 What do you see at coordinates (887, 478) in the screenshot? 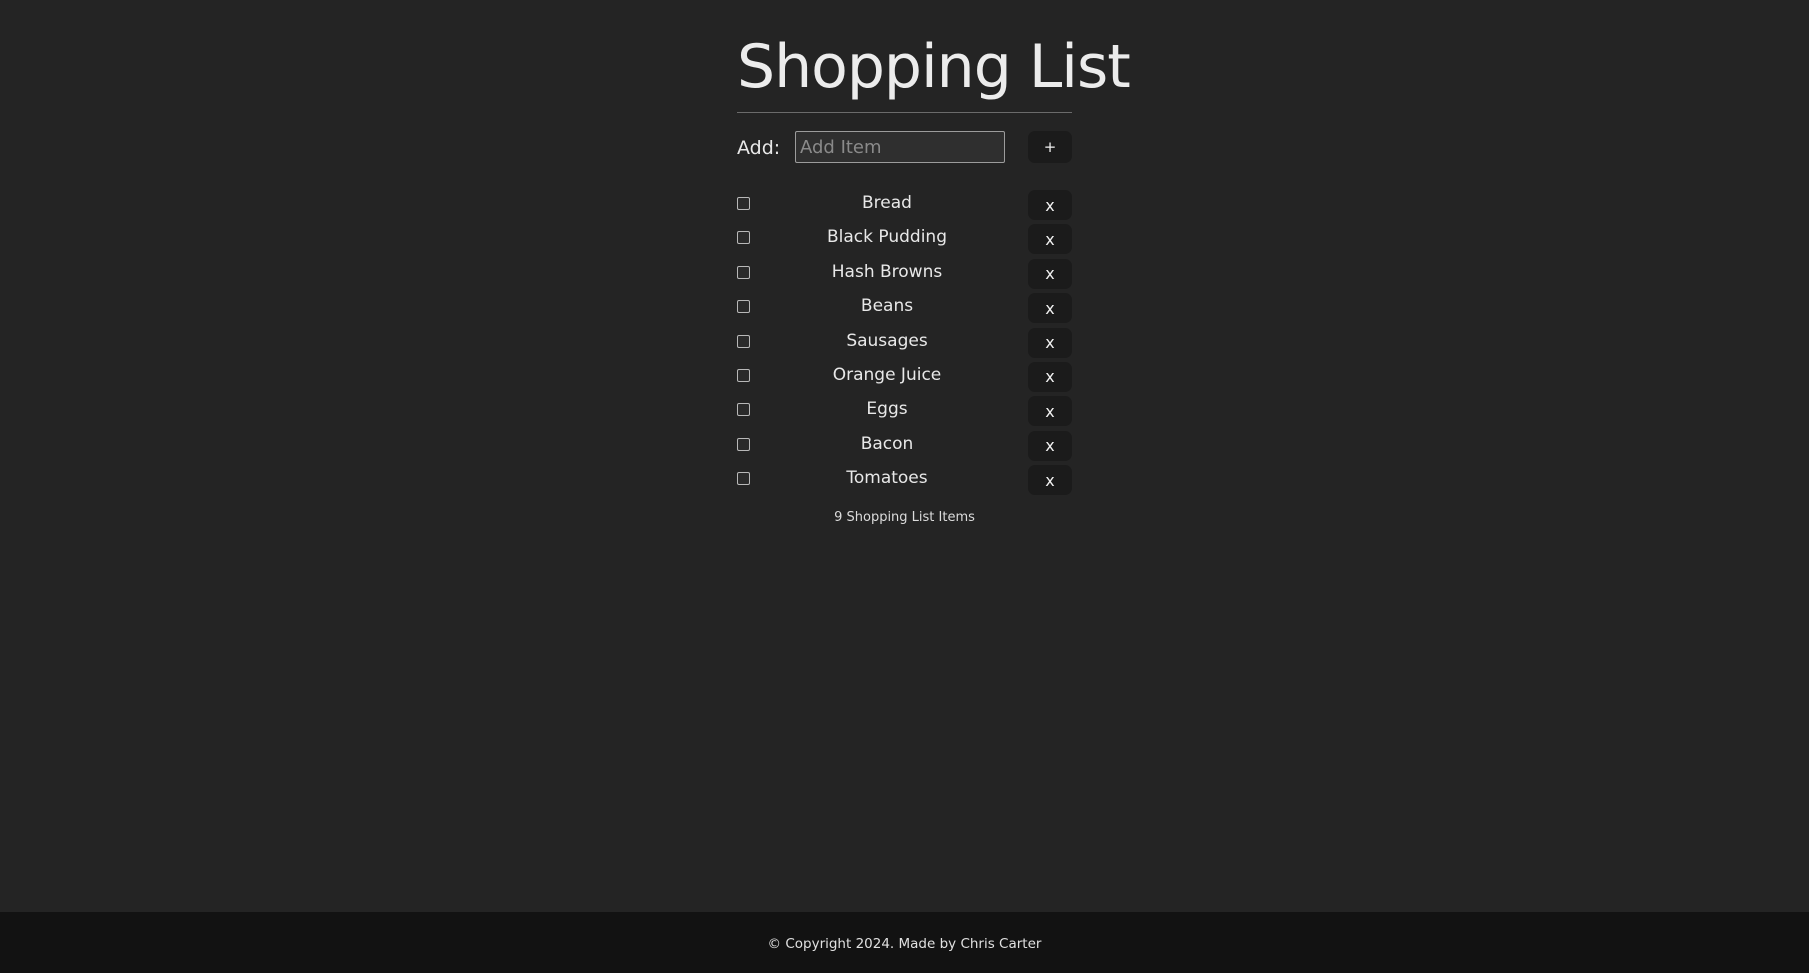
I see `item-label: Tomatoes` at bounding box center [887, 478].